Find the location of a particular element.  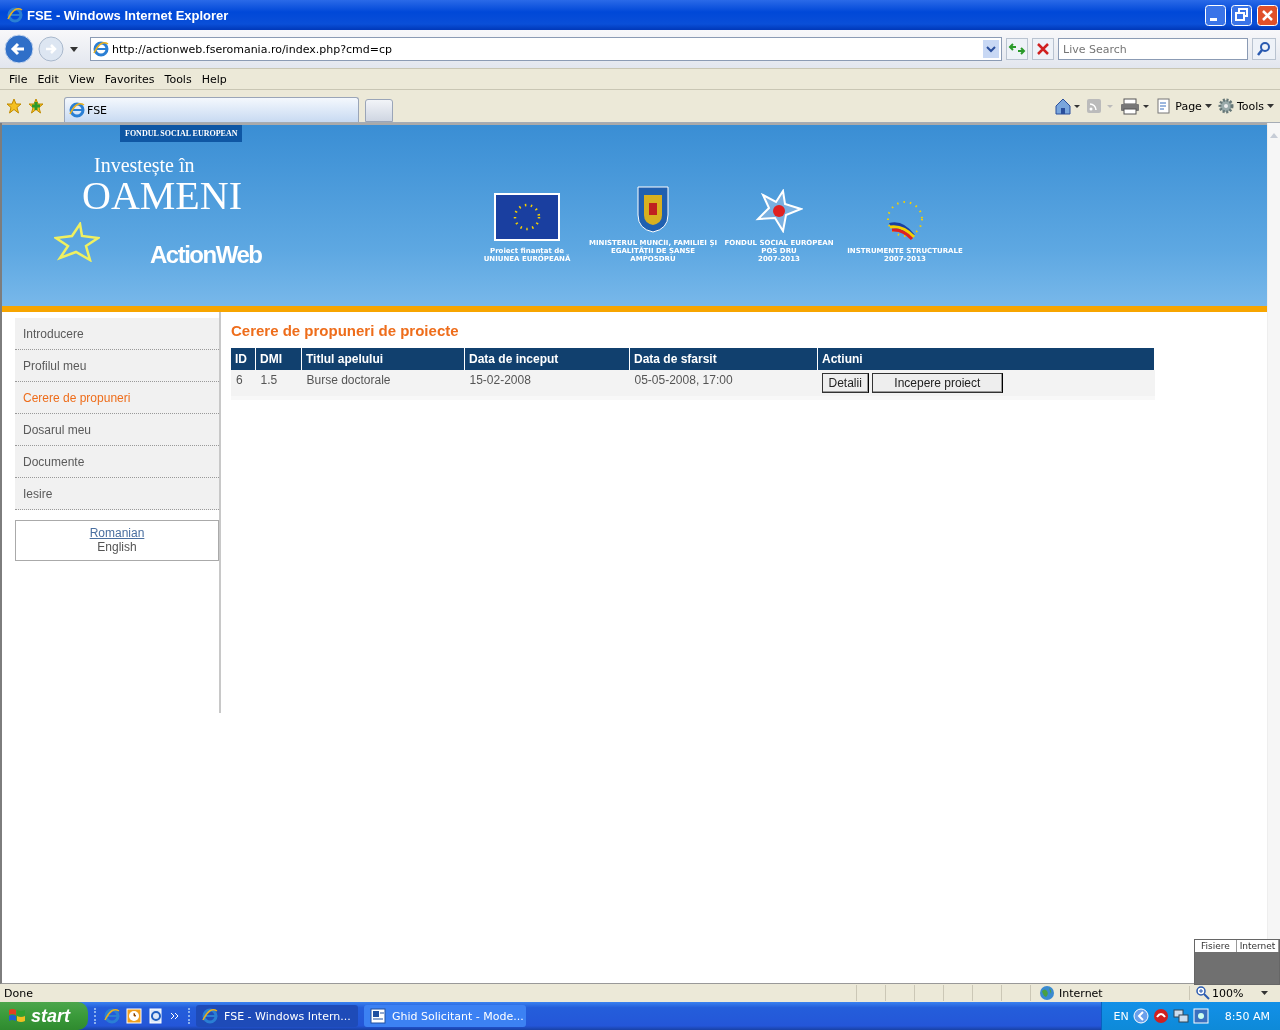

page-menu: Page is located at coordinates (1184, 106).